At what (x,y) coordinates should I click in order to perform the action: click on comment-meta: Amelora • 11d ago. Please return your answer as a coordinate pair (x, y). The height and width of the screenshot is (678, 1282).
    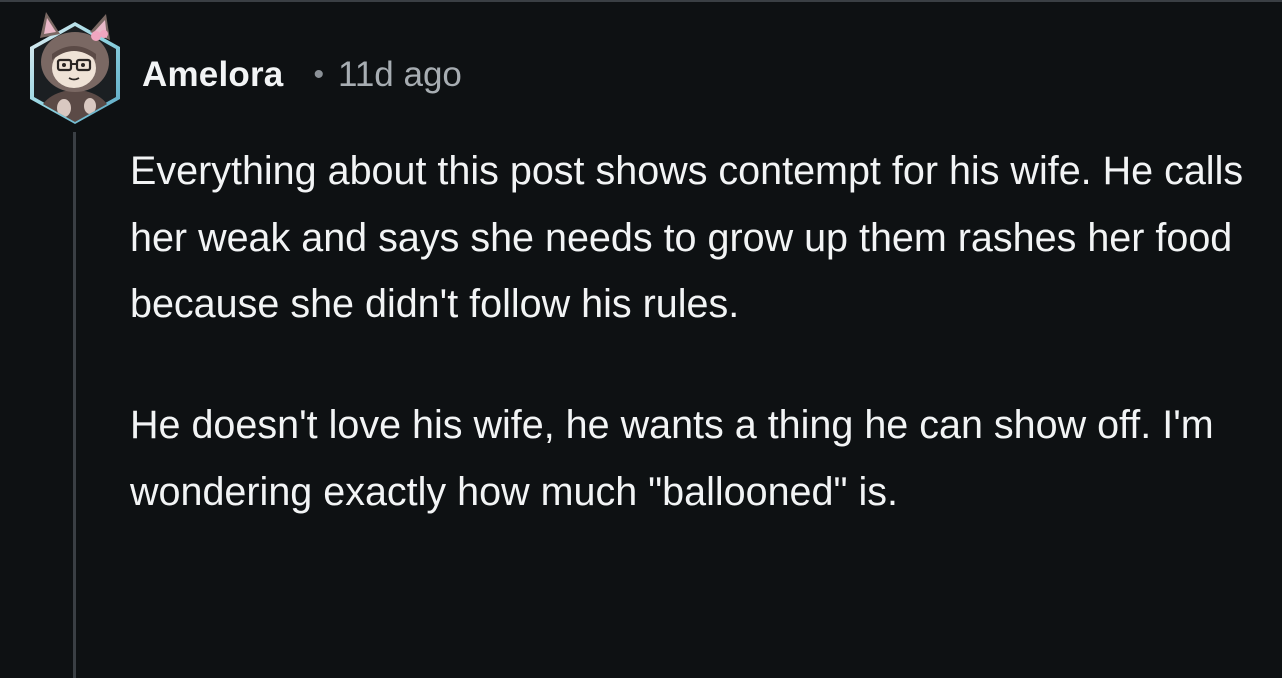
    Looking at the image, I should click on (302, 75).